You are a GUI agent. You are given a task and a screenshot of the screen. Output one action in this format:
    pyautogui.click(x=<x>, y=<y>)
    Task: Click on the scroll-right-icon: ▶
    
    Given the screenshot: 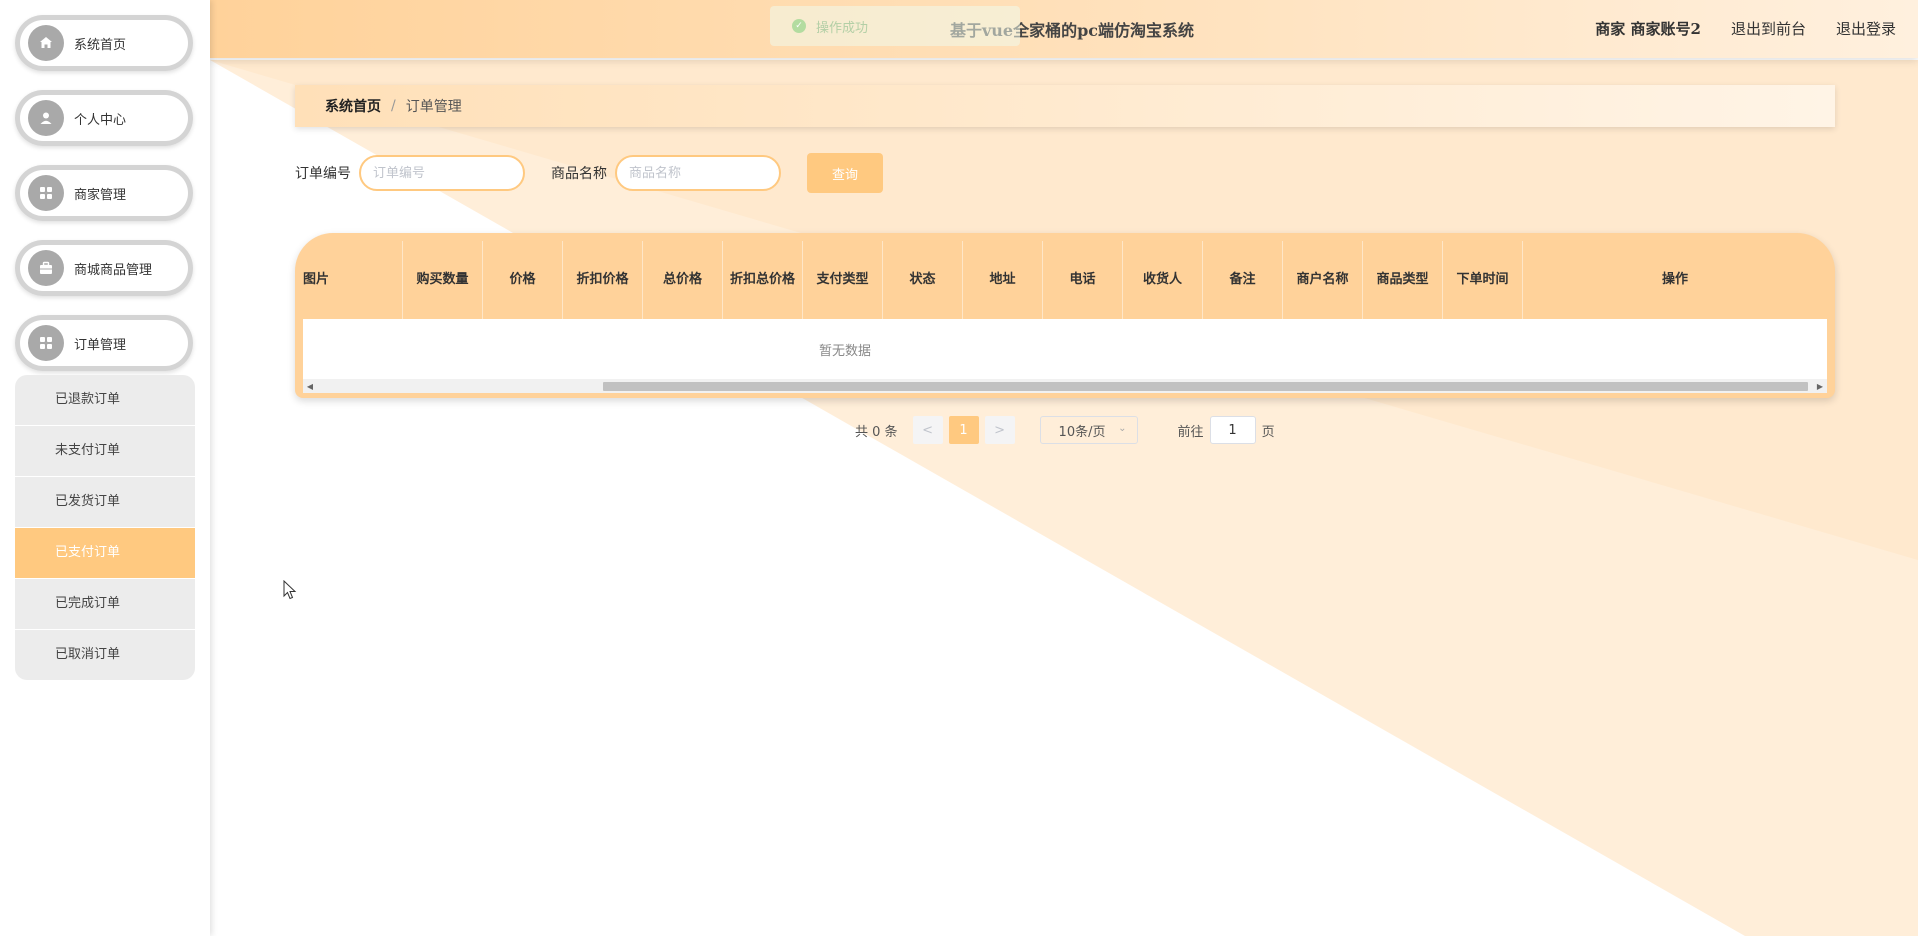 What is the action you would take?
    pyautogui.click(x=1820, y=386)
    